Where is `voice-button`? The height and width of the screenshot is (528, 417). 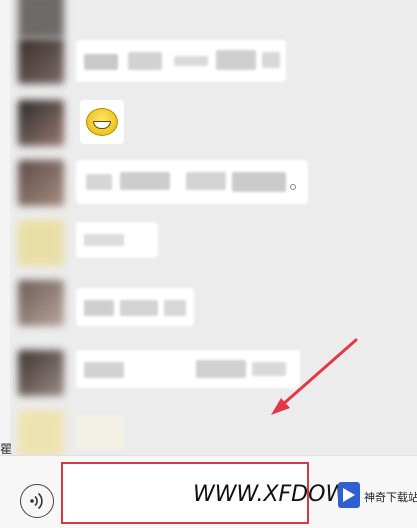
voice-button is located at coordinates (37, 501).